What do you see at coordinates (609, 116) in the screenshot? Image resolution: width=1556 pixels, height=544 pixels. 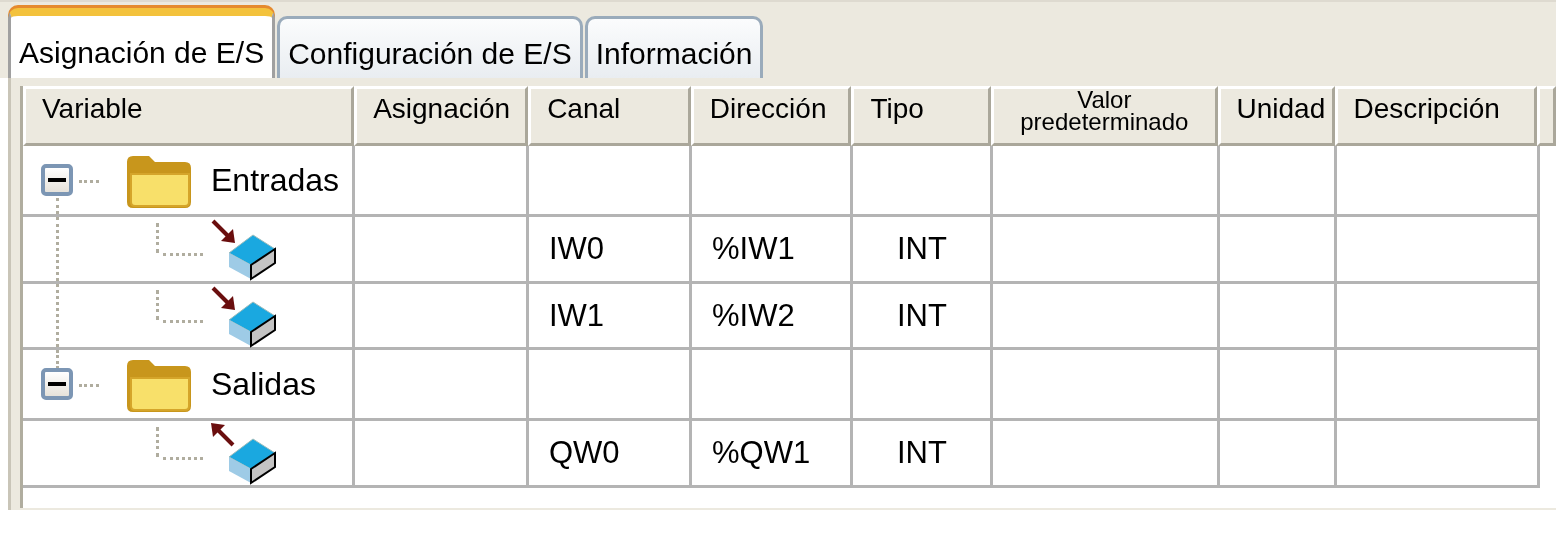 I see `column-header: Canal` at bounding box center [609, 116].